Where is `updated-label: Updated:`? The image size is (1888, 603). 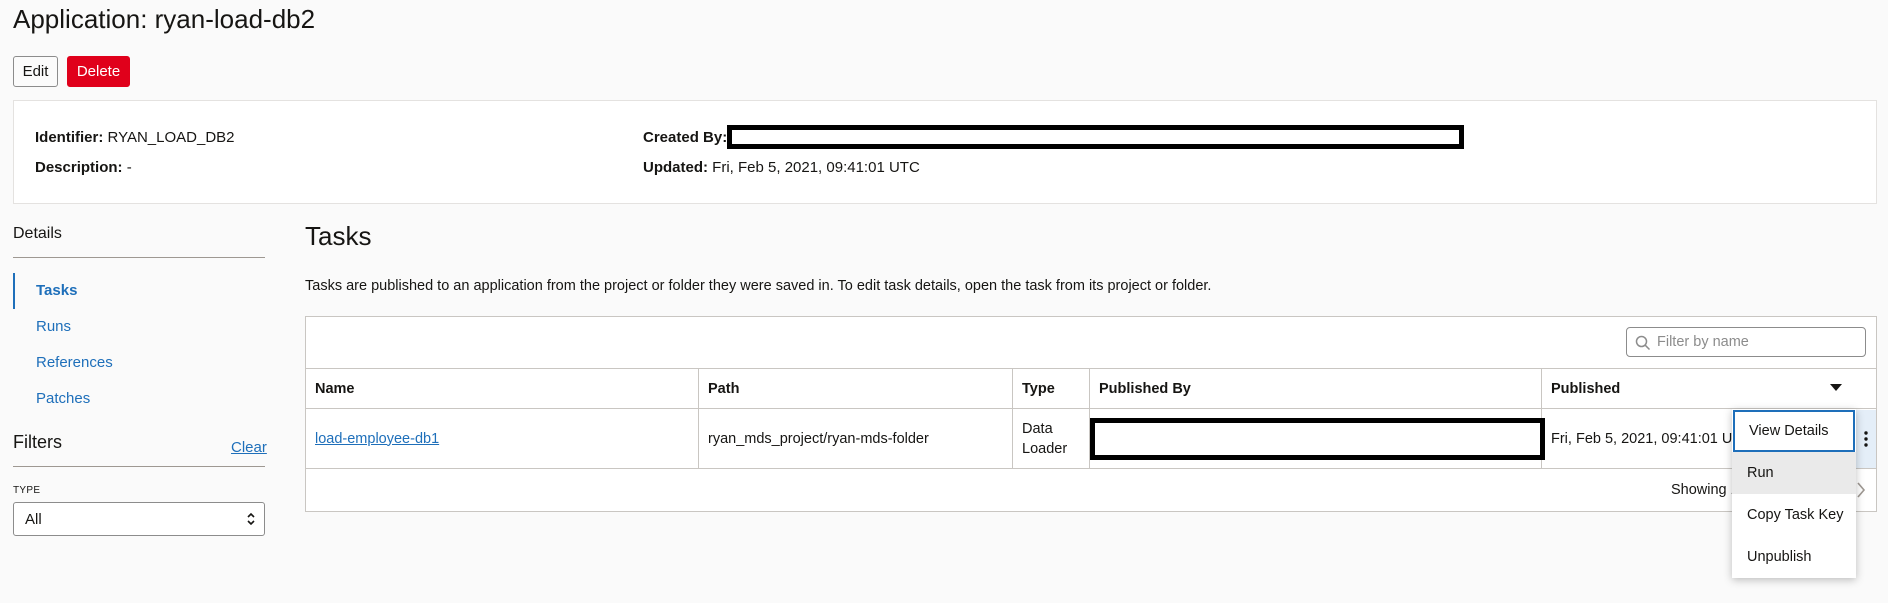 updated-label: Updated: is located at coordinates (675, 167).